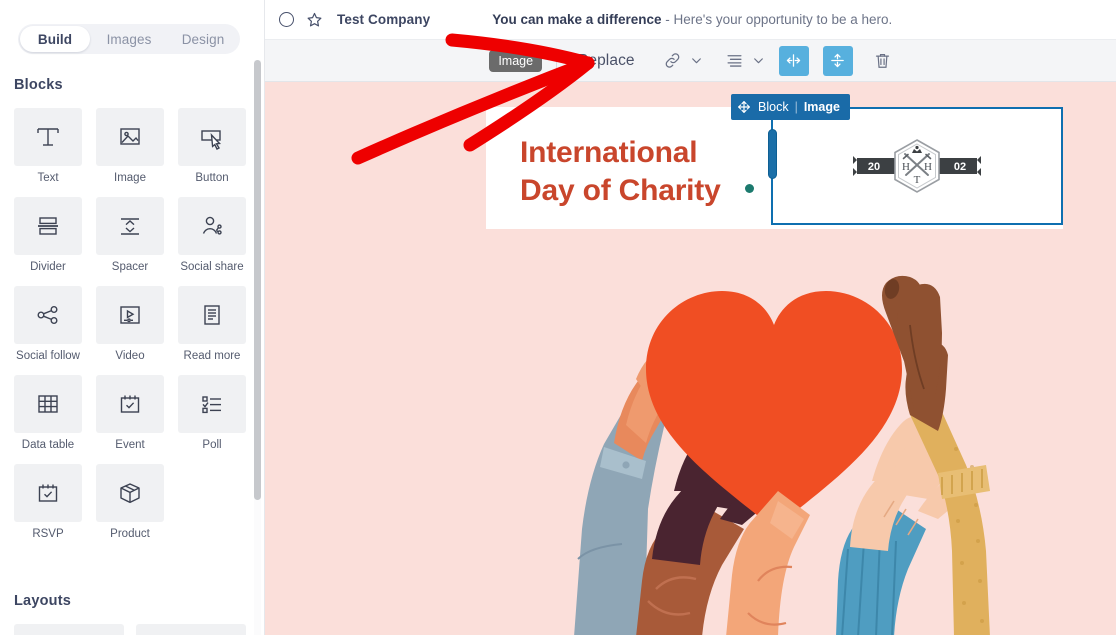 This screenshot has height=635, width=1116. I want to click on block-label: Poll, so click(212, 445).